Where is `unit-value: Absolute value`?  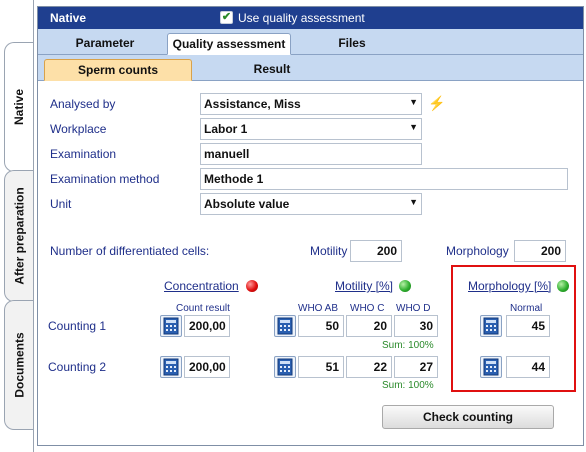 unit-value: Absolute value is located at coordinates (247, 204).